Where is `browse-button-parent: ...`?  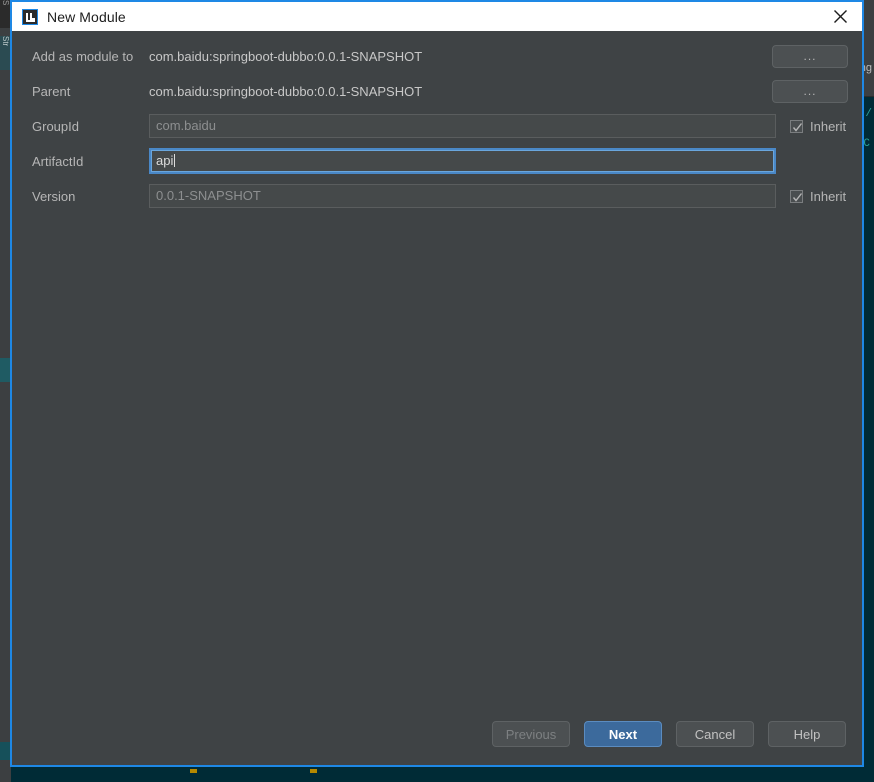
browse-button-parent: ... is located at coordinates (810, 91).